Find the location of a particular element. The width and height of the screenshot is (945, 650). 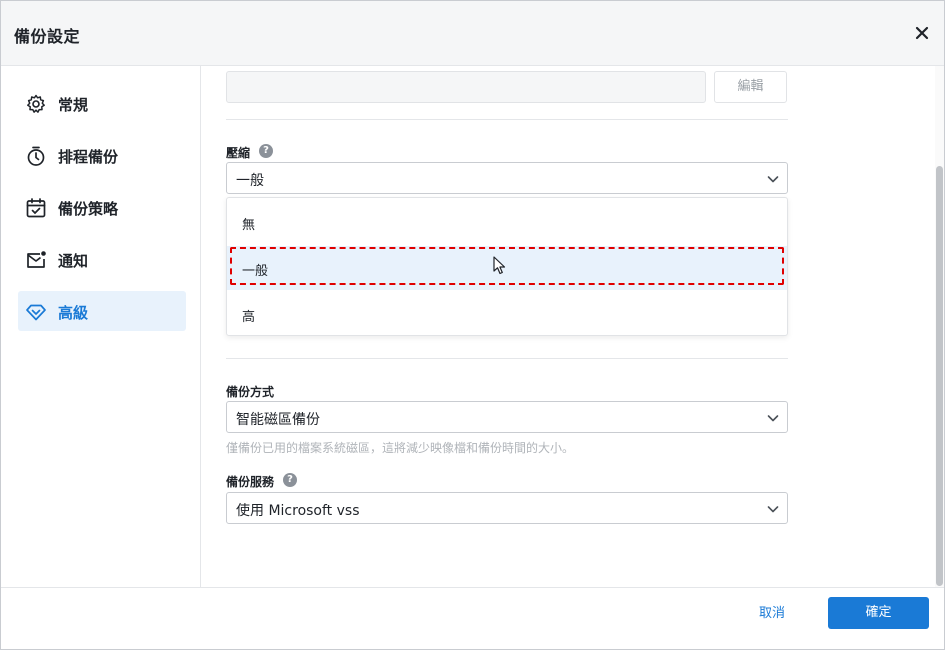

sidebar-item-schedule: 排程備份 is located at coordinates (102, 155).